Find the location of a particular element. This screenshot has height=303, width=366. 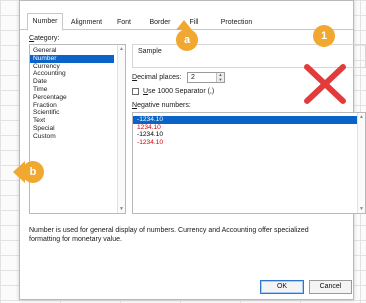

category-item-percentage: Percentage is located at coordinates (77, 98).